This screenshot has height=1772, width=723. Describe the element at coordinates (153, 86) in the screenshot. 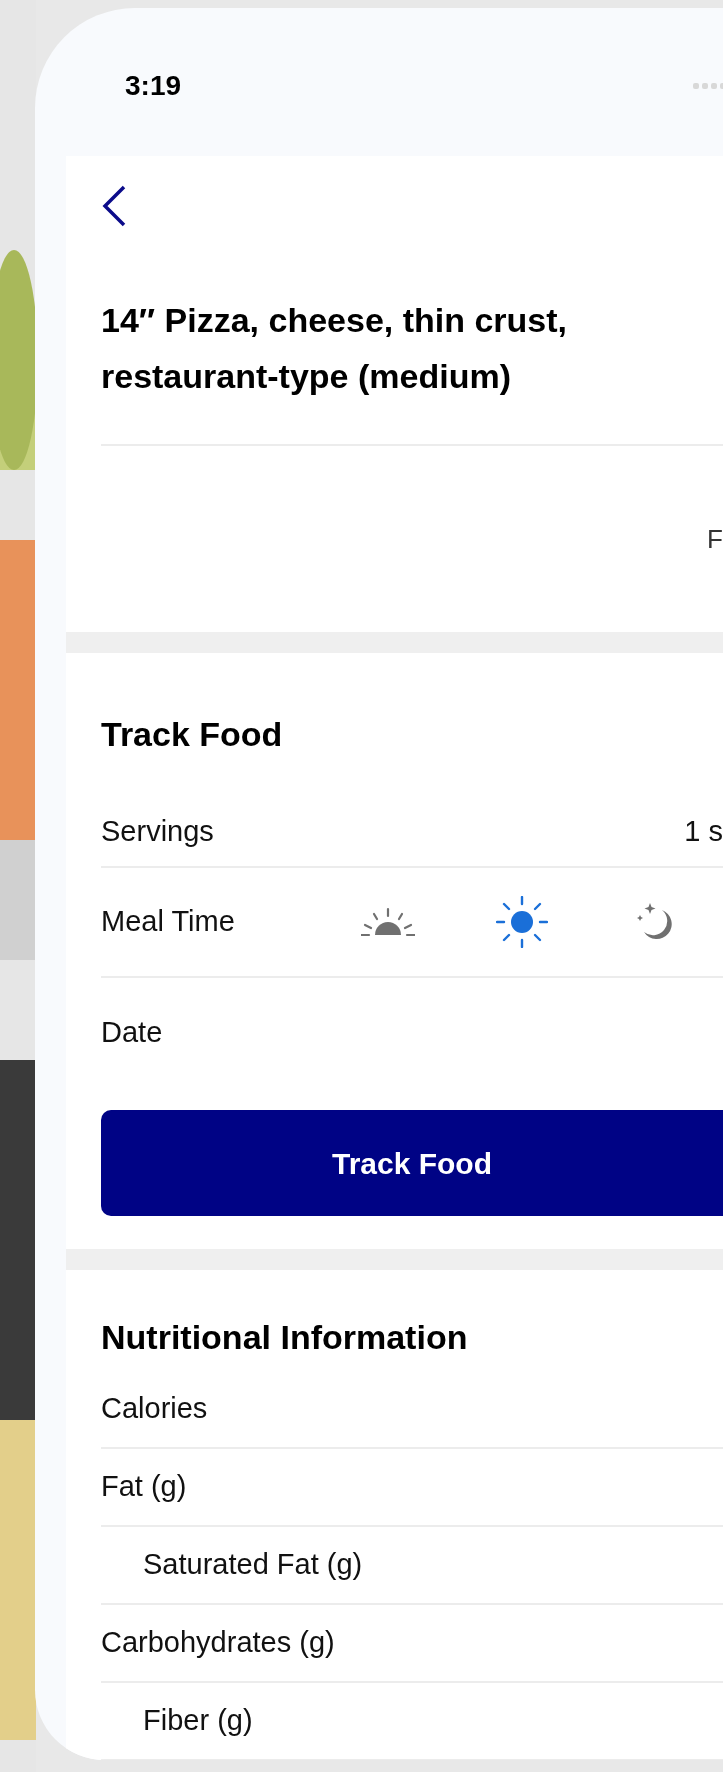

I see `status-time: 3:19` at that location.